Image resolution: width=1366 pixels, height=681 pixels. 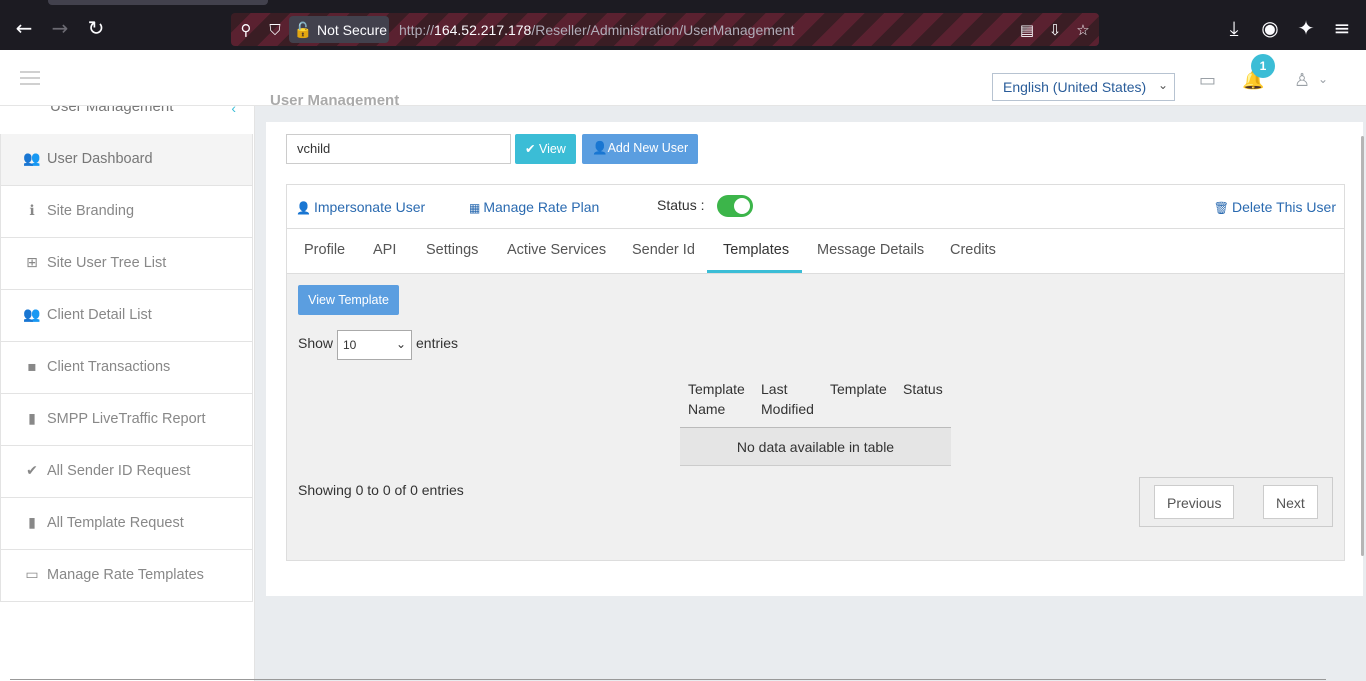 What do you see at coordinates (32, 211) in the screenshot?
I see `info-icon: ℹ` at bounding box center [32, 211].